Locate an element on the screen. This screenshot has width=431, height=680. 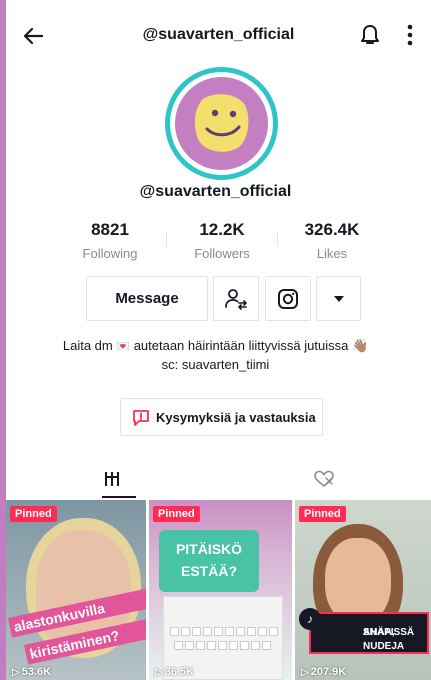
video-caption: ESTÄÄ? is located at coordinates (209, 571).